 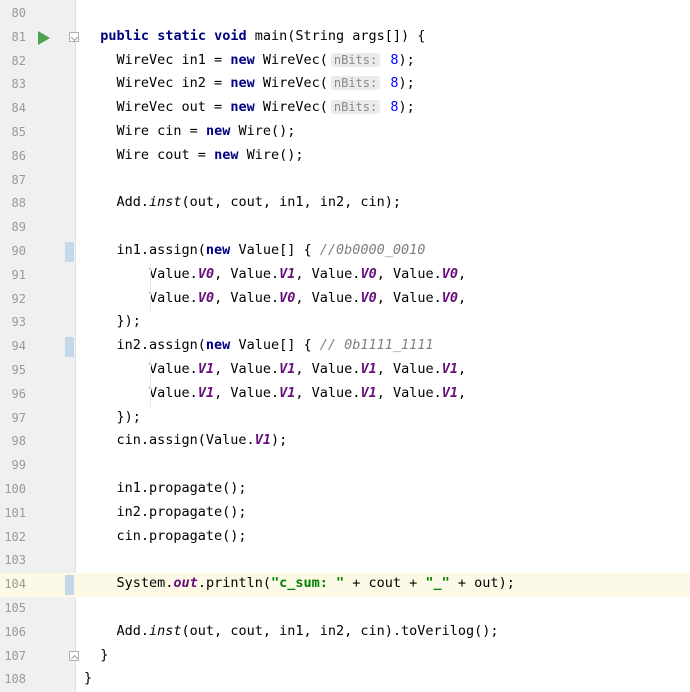 I want to click on code-line: 101 in2.propagate();, so click(x=345, y=514).